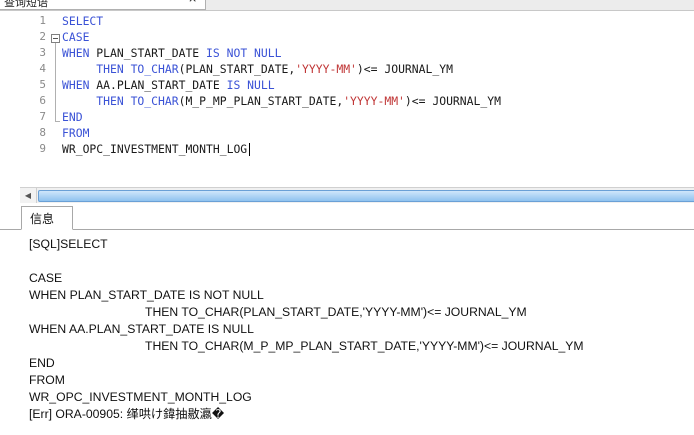 This screenshot has height=435, width=694. I want to click on tab-info: 信息, so click(47, 218).